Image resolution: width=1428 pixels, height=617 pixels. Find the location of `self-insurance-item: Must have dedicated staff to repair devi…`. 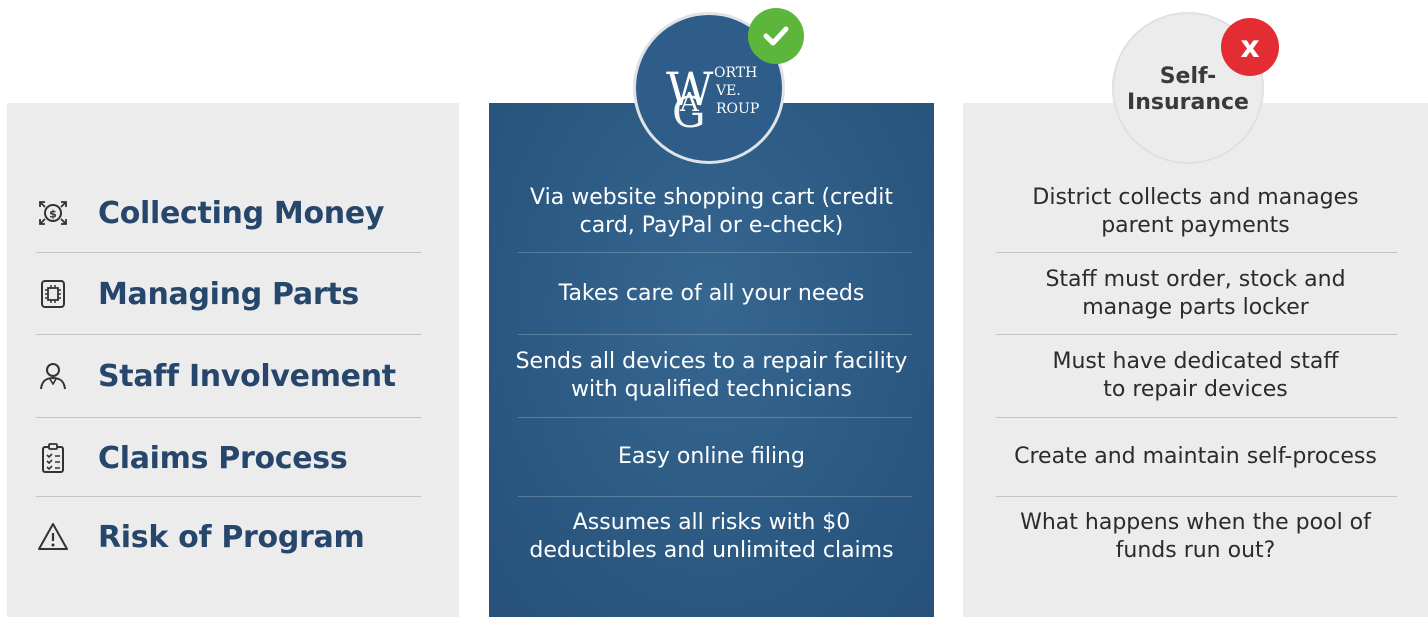

self-insurance-item: Must have dedicated staff to repair devi… is located at coordinates (1195, 375).